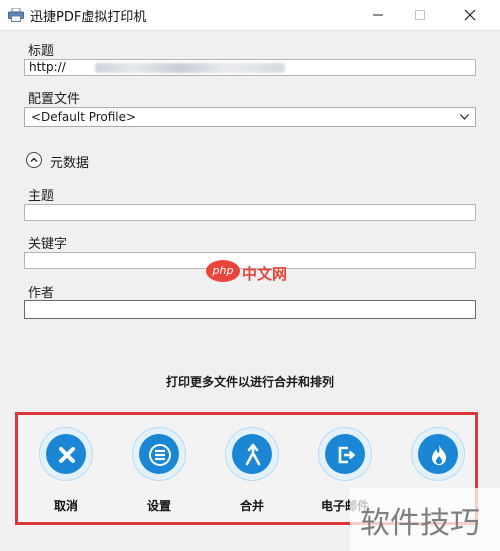 The image size is (500, 551). I want to click on subject-field-label: 主题, so click(41, 196).